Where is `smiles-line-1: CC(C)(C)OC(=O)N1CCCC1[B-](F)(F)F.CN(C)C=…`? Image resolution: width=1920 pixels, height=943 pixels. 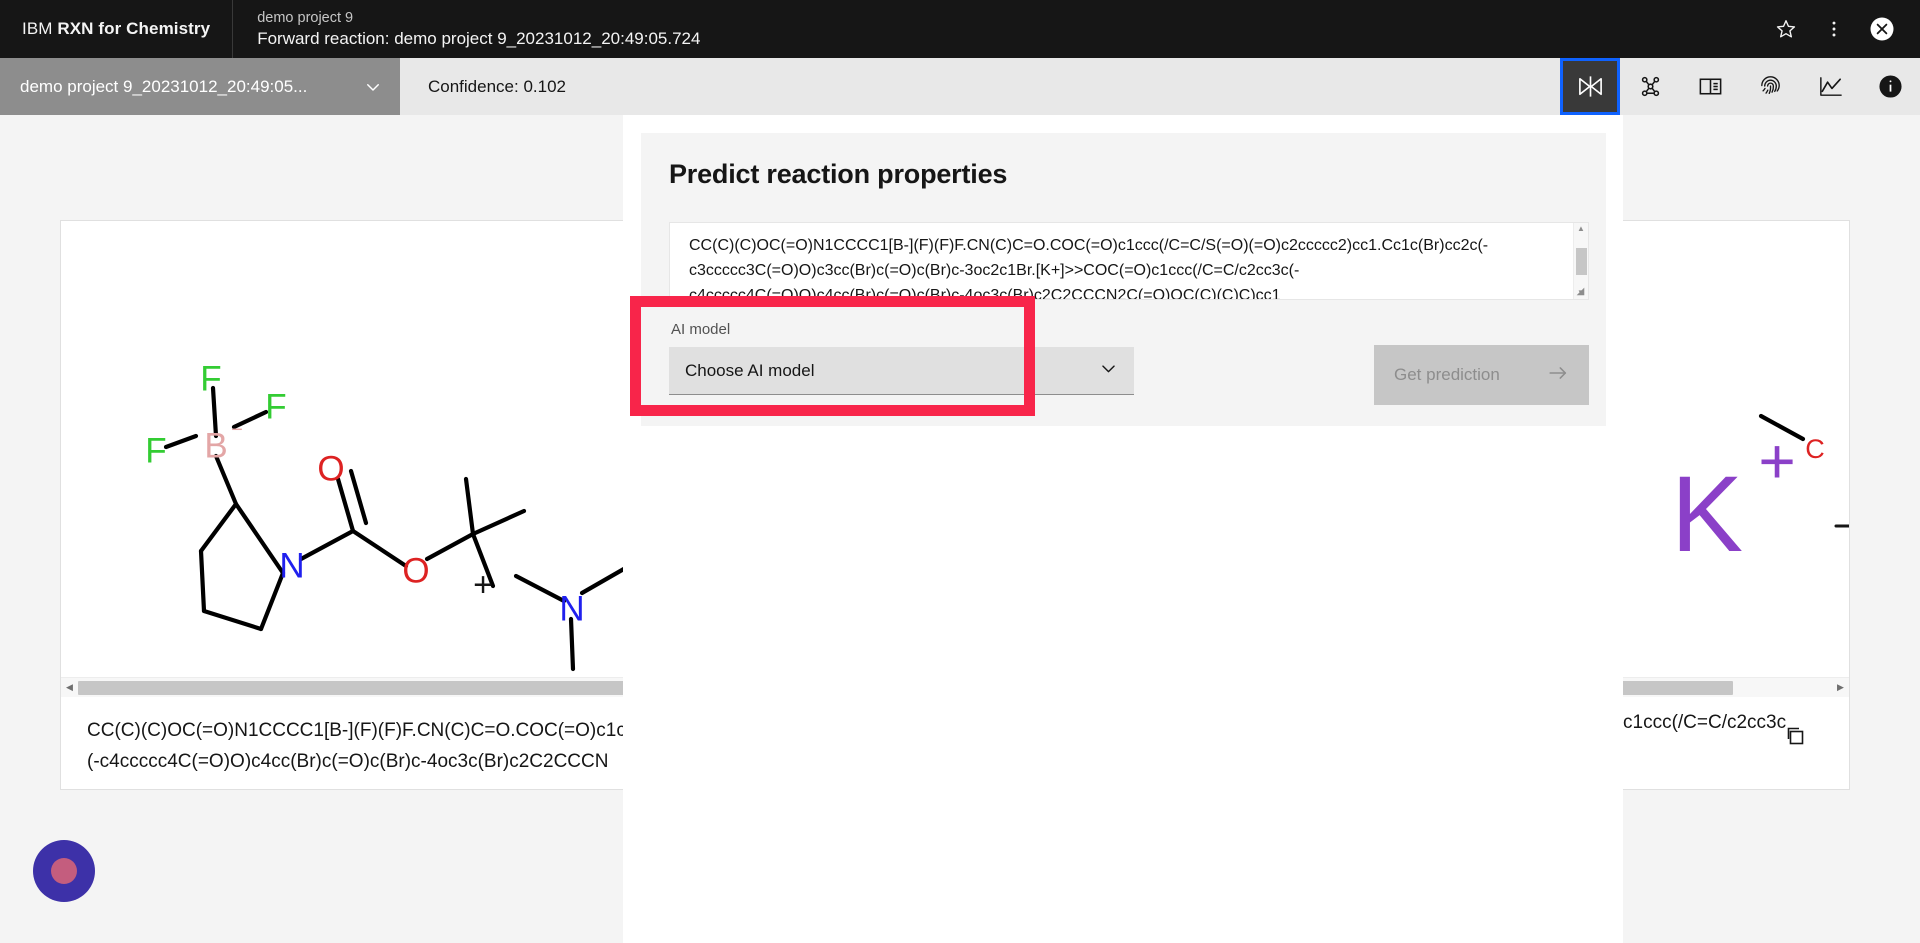 smiles-line-1: CC(C)(C)OC(=O)N1CCCC1[B-](F)(F)F.CN(C)C=… is located at coordinates (1089, 245).